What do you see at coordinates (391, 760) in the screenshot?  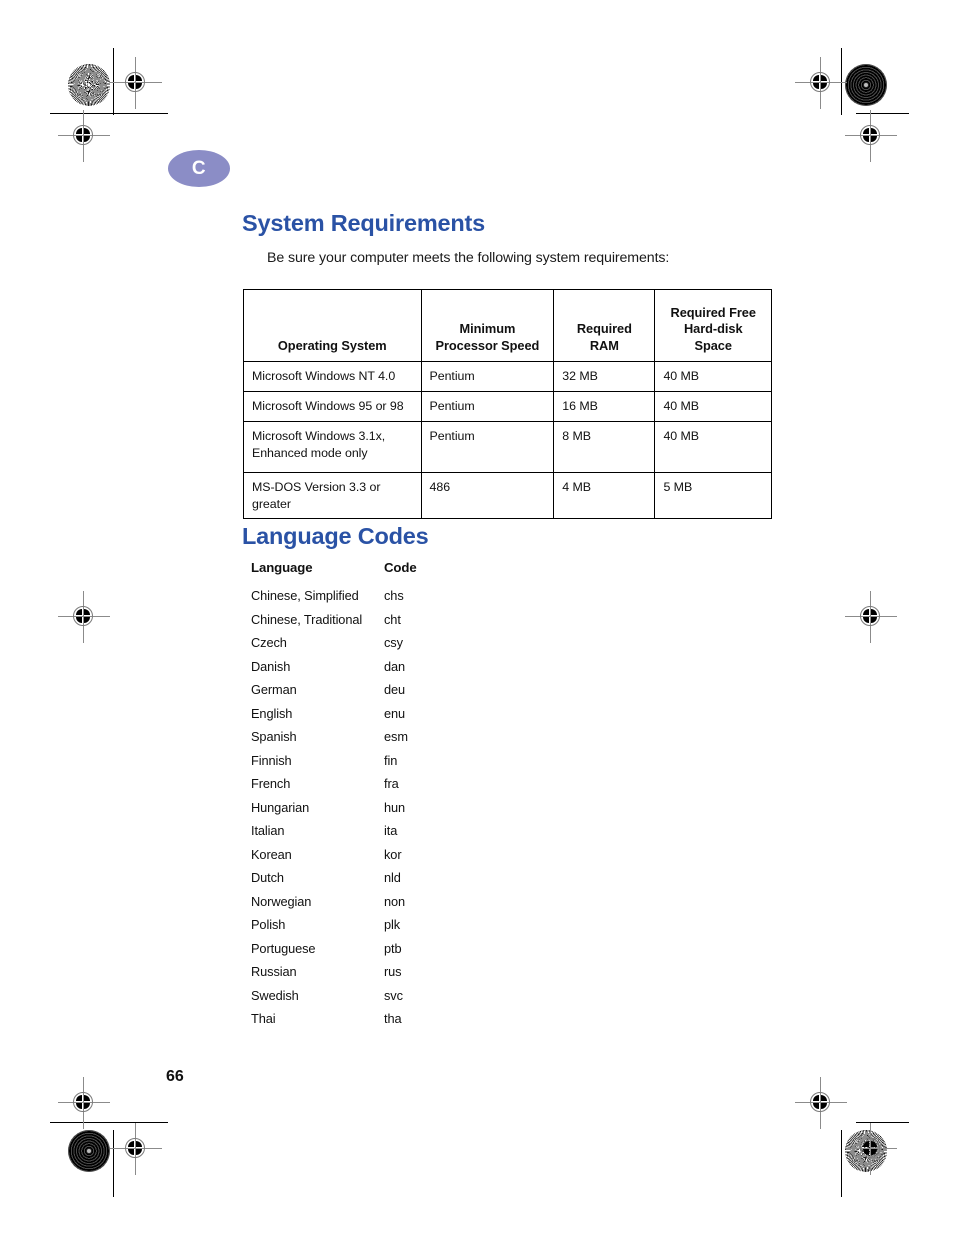 I see `language-code: fin` at bounding box center [391, 760].